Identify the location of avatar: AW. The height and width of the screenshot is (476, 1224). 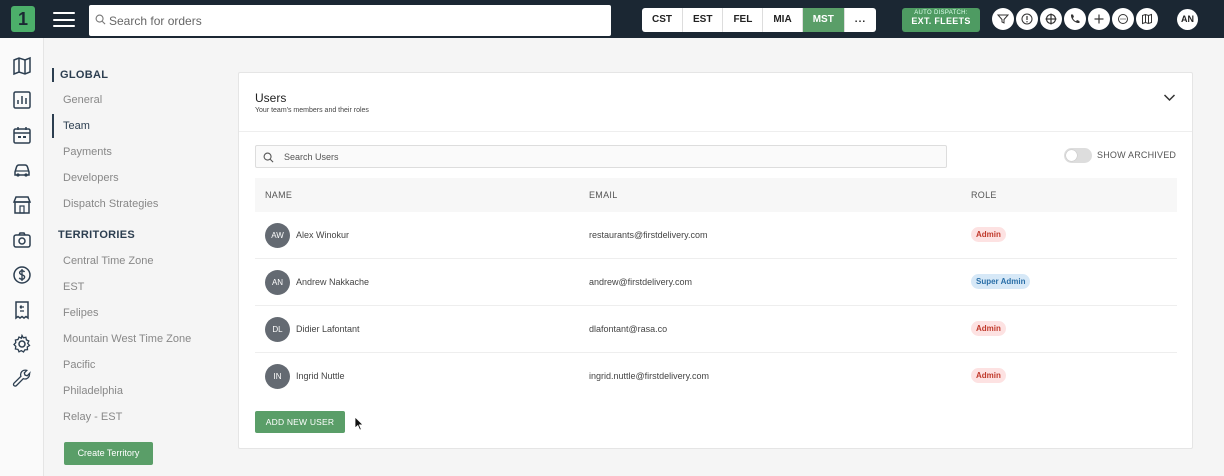
(277, 235).